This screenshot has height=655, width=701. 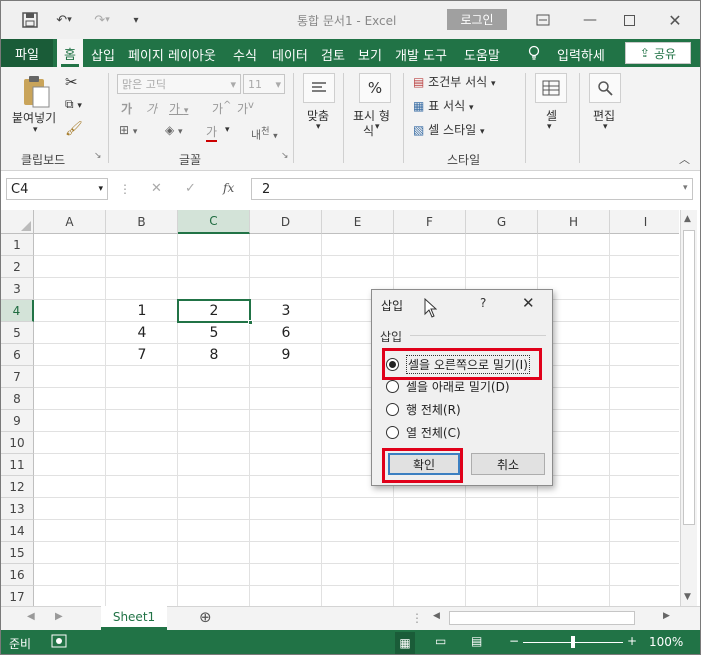 I want to click on tab-formulas: 수식, so click(x=245, y=54).